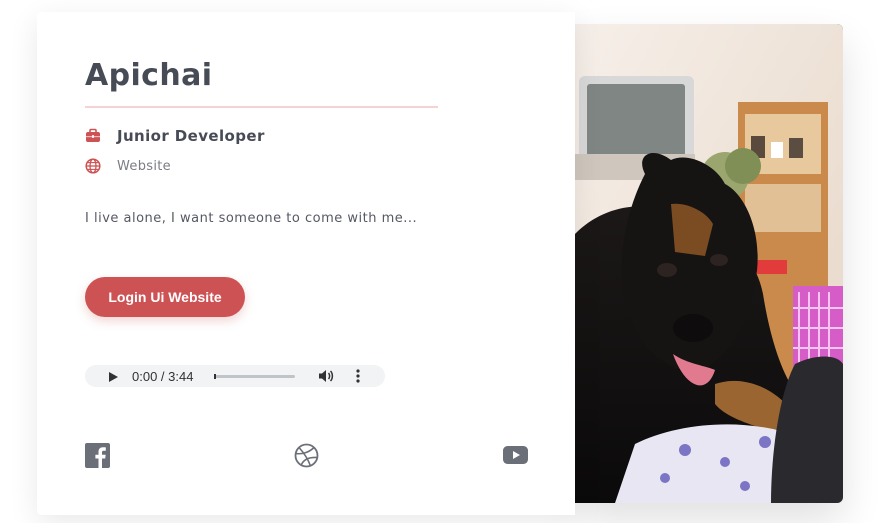 This screenshot has height=523, width=886. Describe the element at coordinates (254, 376) in the screenshot. I see `audio-progress-track` at that location.